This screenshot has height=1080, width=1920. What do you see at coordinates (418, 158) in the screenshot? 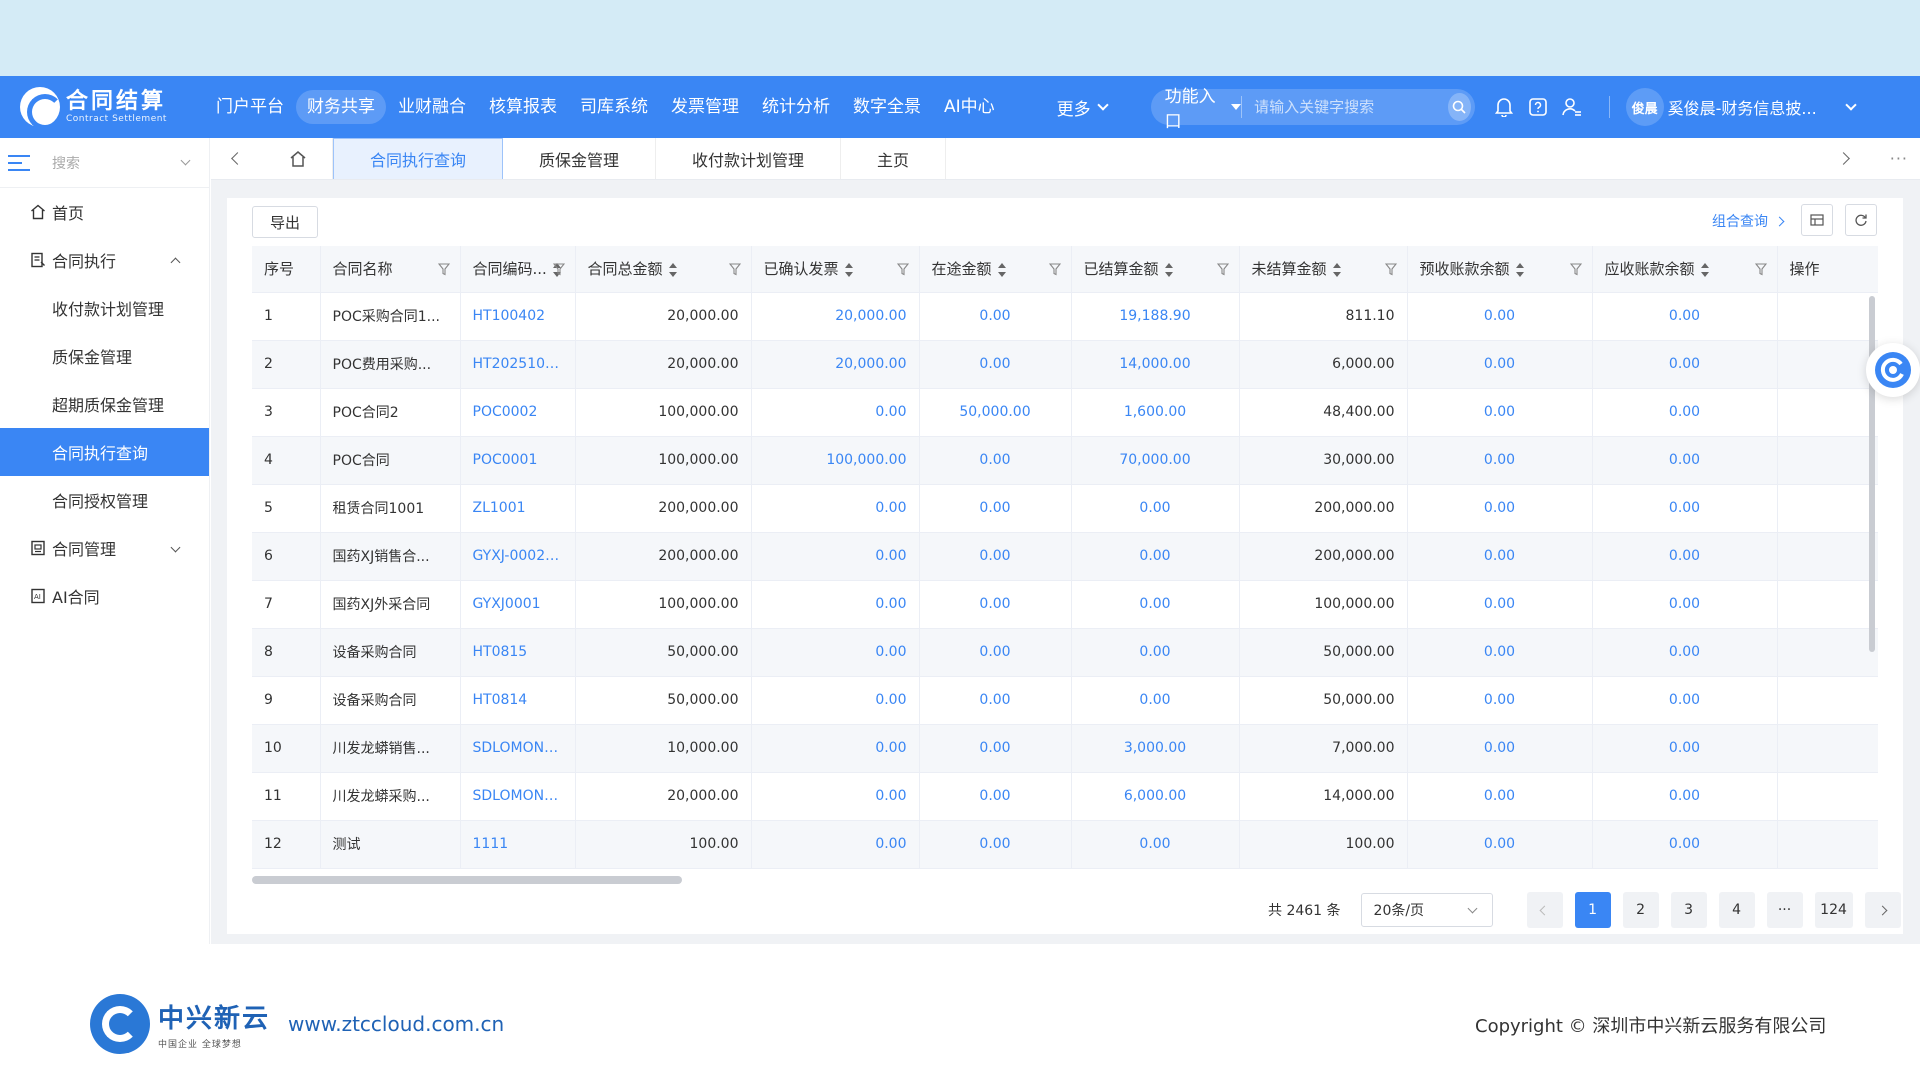
I see `tab-item: 合同执行查询` at bounding box center [418, 158].